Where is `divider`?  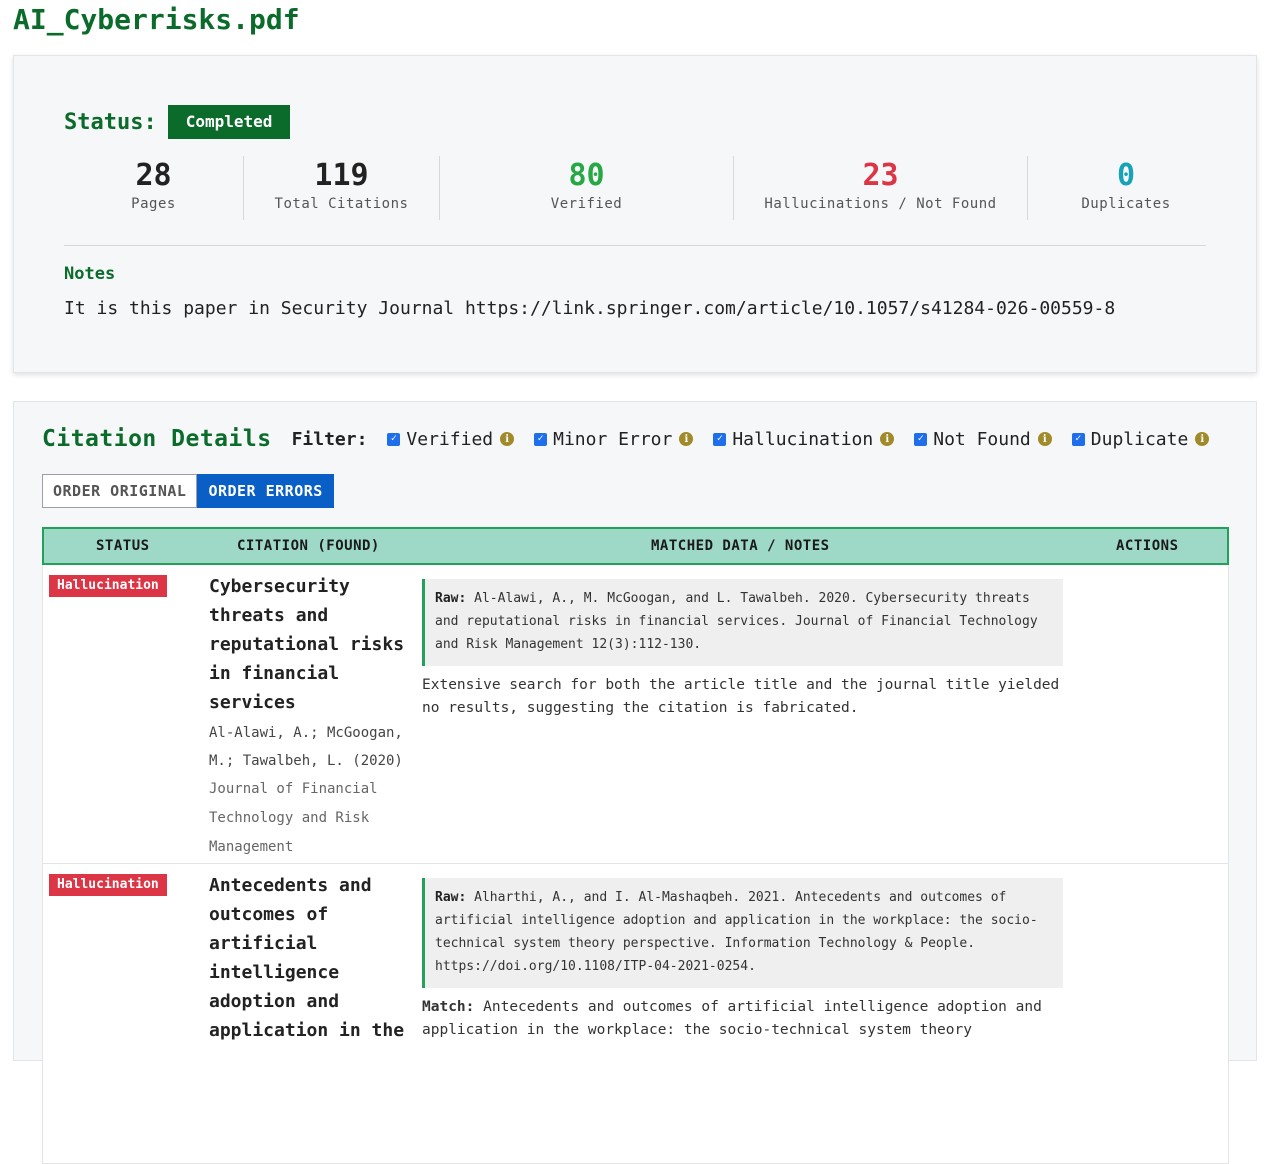 divider is located at coordinates (635, 245).